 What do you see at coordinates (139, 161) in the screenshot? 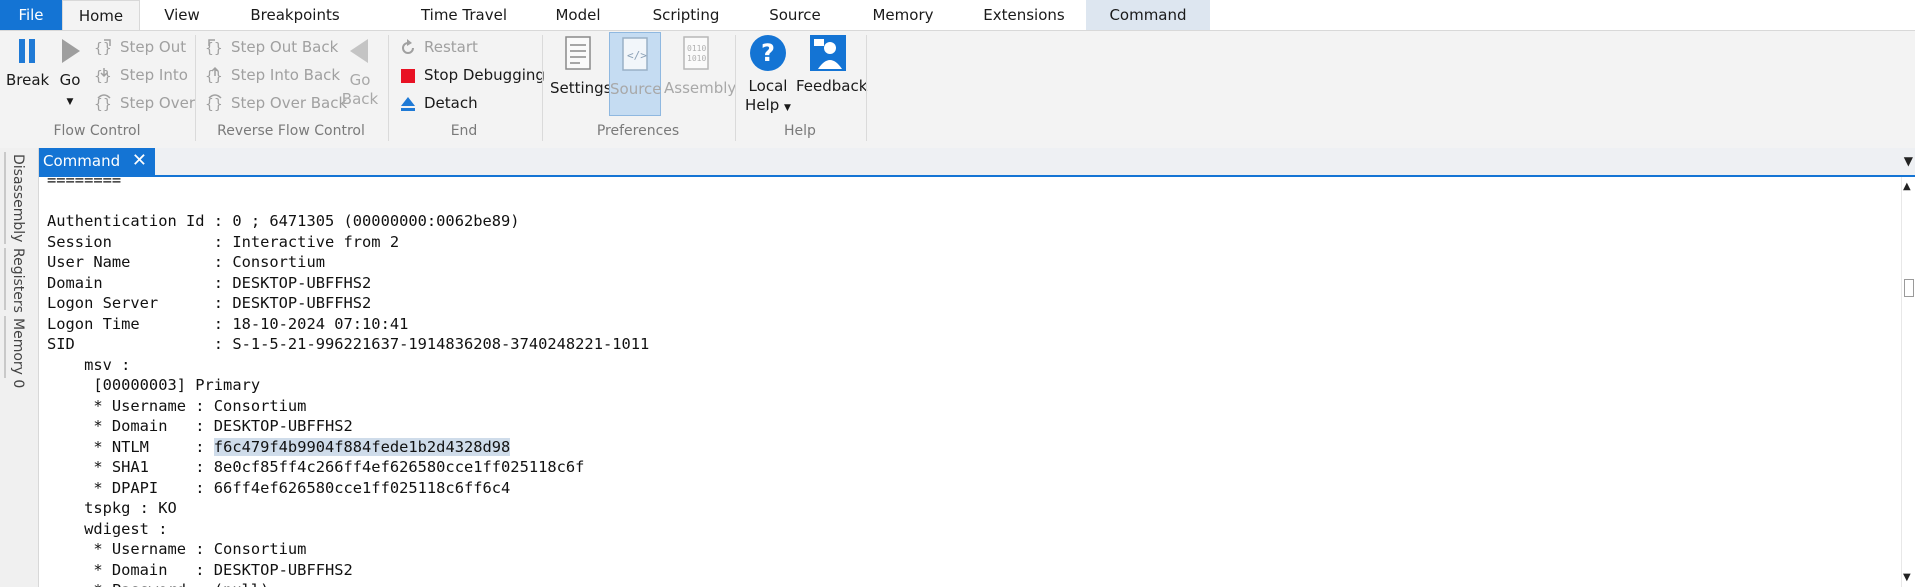
I see `close-icon: ✕` at bounding box center [139, 161].